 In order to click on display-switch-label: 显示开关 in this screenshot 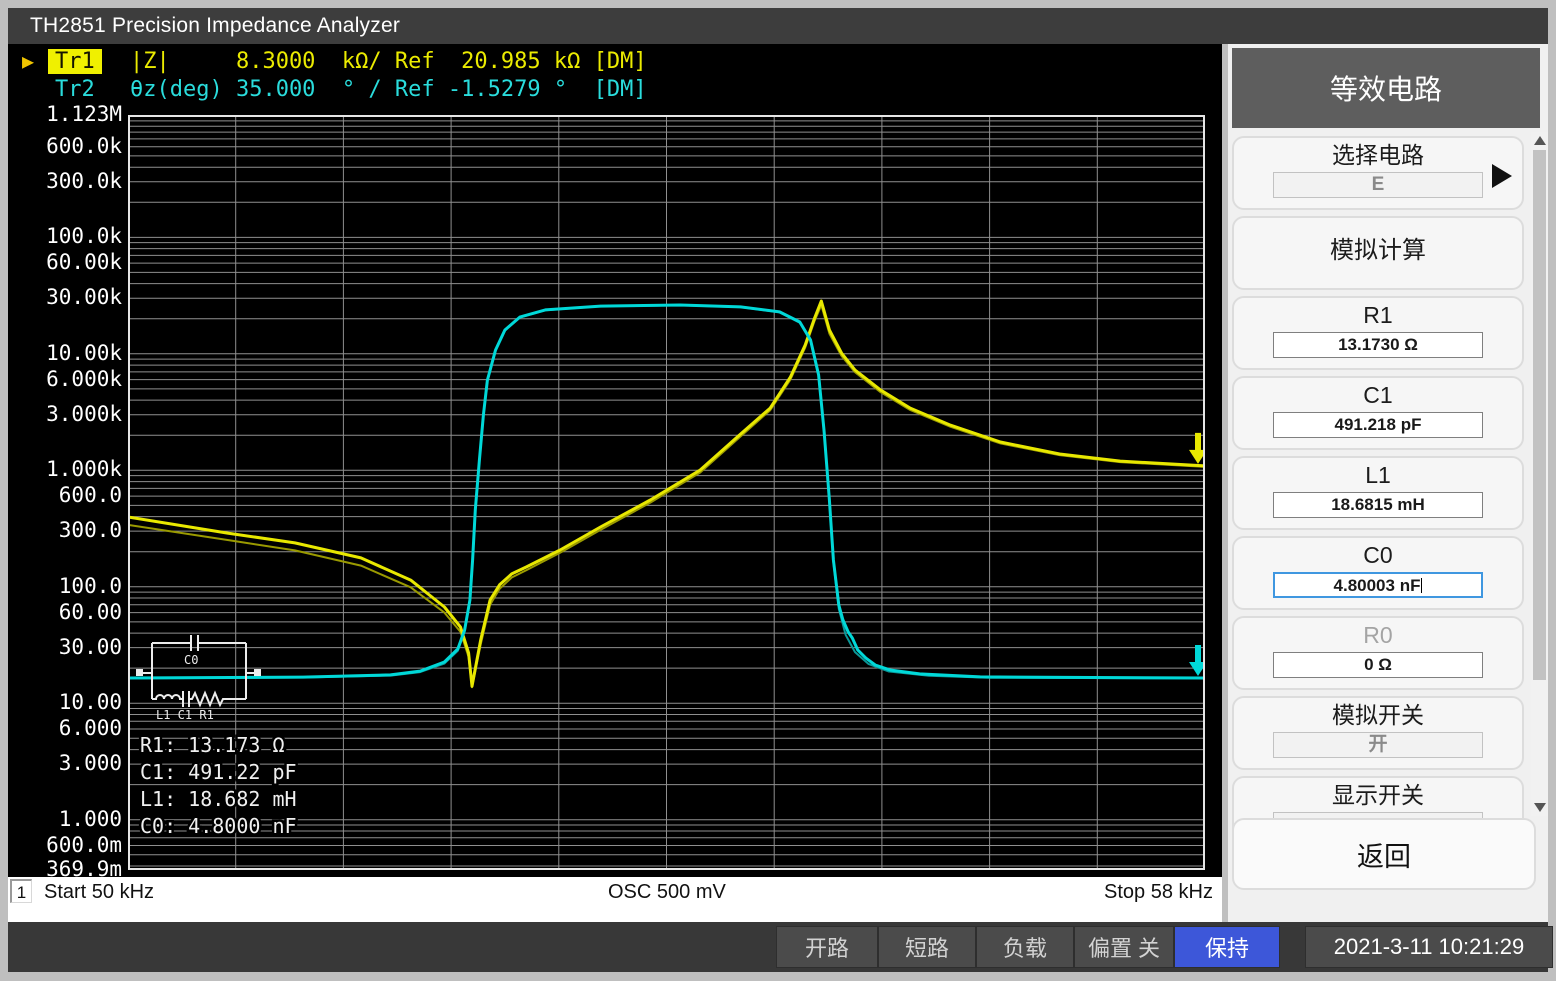, I will do `click(1378, 795)`.